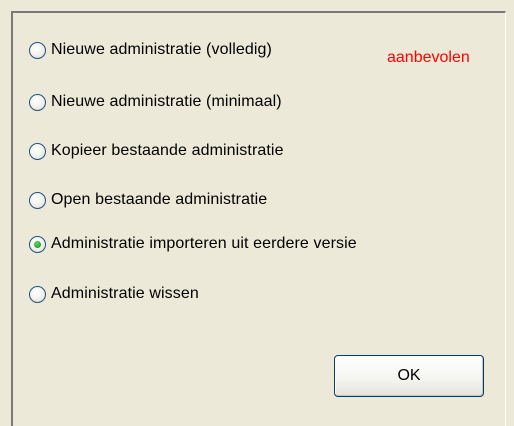 The height and width of the screenshot is (426, 514). What do you see at coordinates (428, 57) in the screenshot?
I see `recommended-label: aanbevolen` at bounding box center [428, 57].